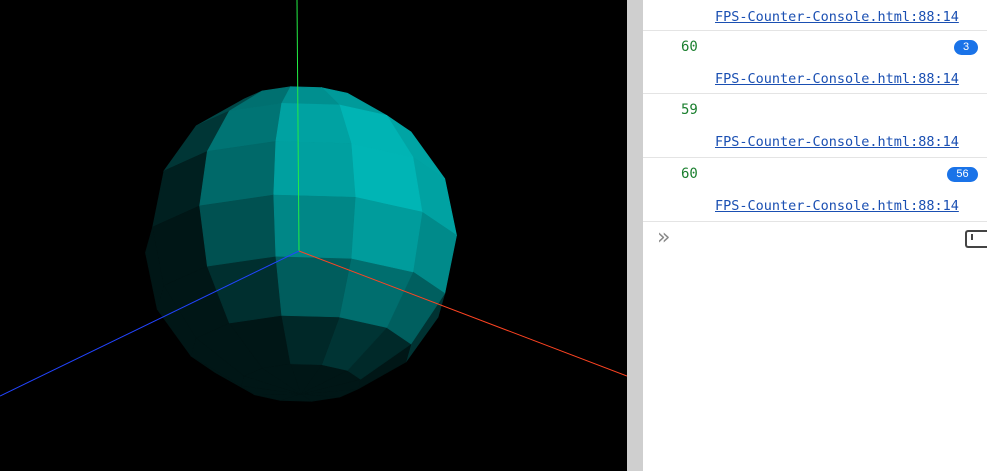 Image resolution: width=987 pixels, height=471 pixels. Describe the element at coordinates (815, 62) in the screenshot. I see `console-message: 60 3 FPS-Counter-Console.html:88:14` at that location.